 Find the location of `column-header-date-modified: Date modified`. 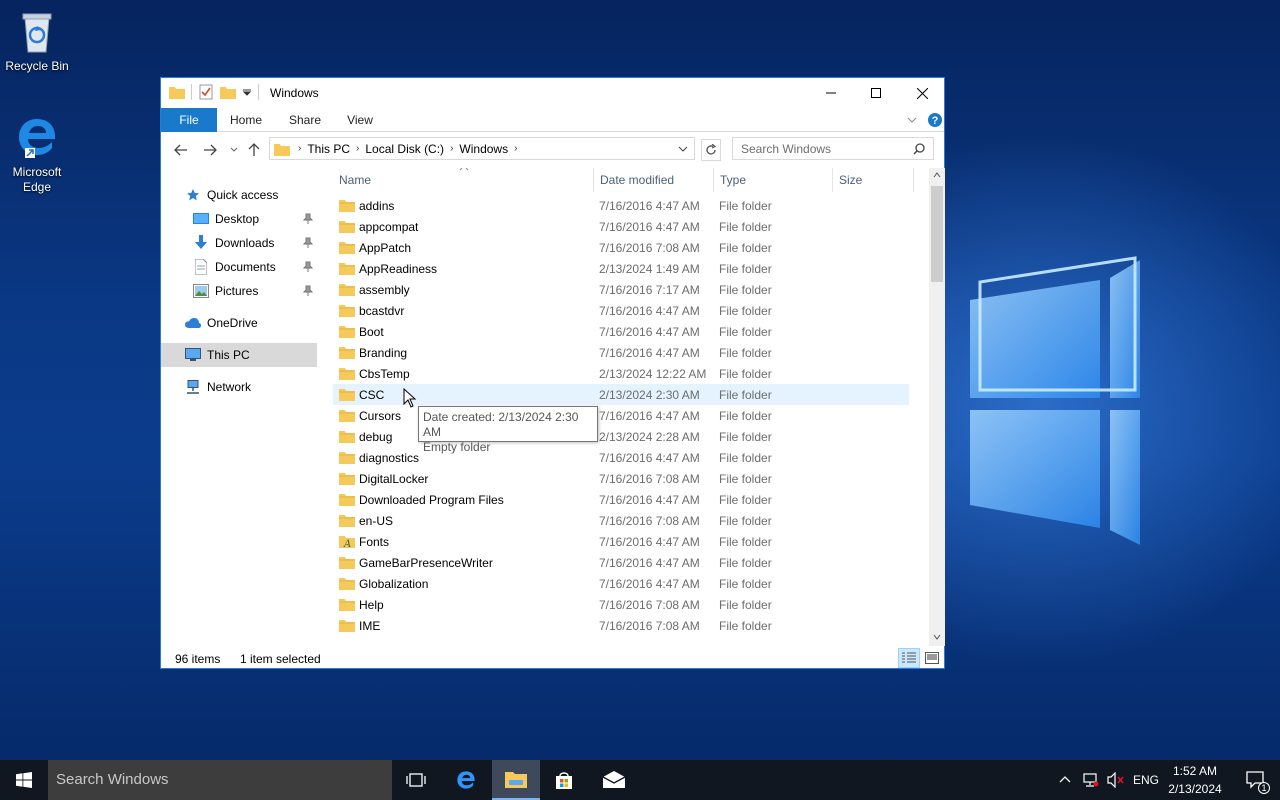

column-header-date-modified: Date modified is located at coordinates (653, 180).